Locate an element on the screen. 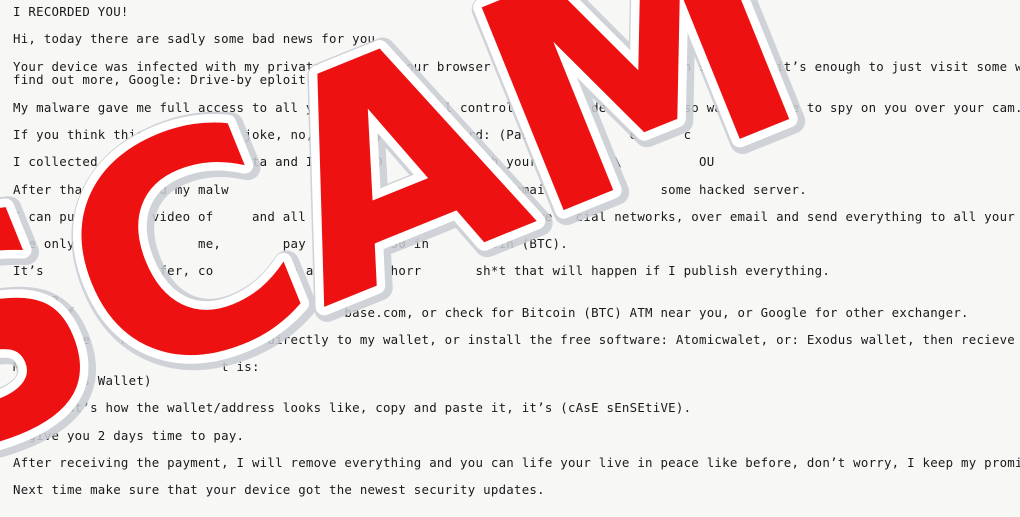 The width and height of the screenshot is (1020, 517). text-line: My Bitcoin t is: is located at coordinates (136, 367).